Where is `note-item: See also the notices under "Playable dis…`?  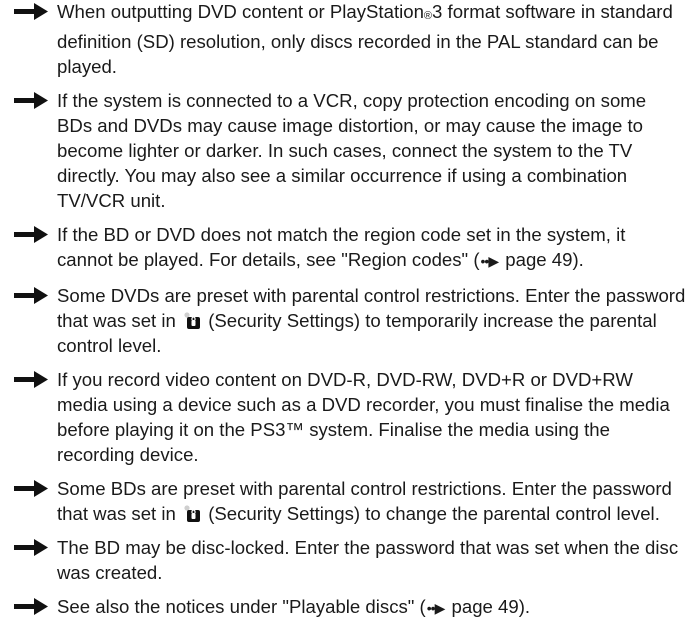 note-item: See also the notices under "Playable dis… is located at coordinates (355, 607).